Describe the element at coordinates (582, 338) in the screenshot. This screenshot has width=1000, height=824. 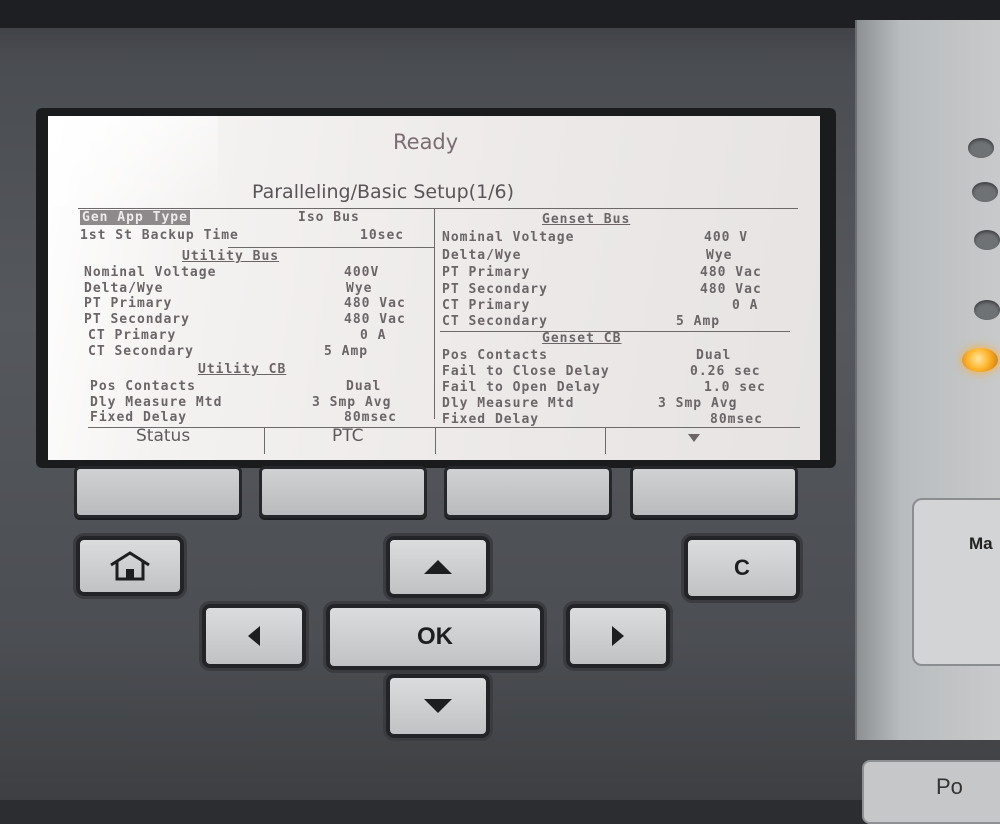
I see `section-title-genset-cb: Genset CB` at that location.